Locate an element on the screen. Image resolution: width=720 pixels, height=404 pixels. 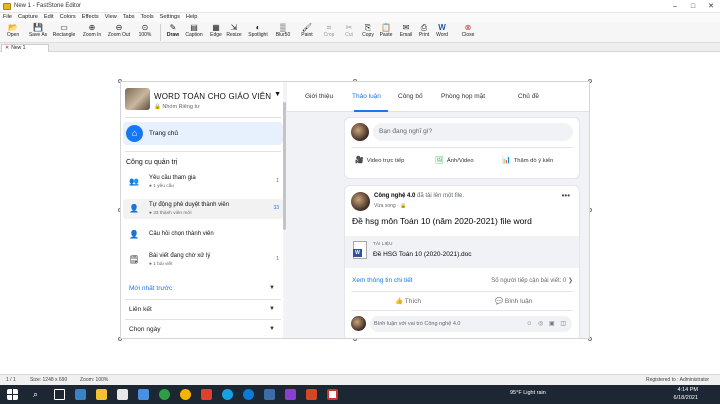
caret-down-icon: ▼ is located at coordinates (277, 94).